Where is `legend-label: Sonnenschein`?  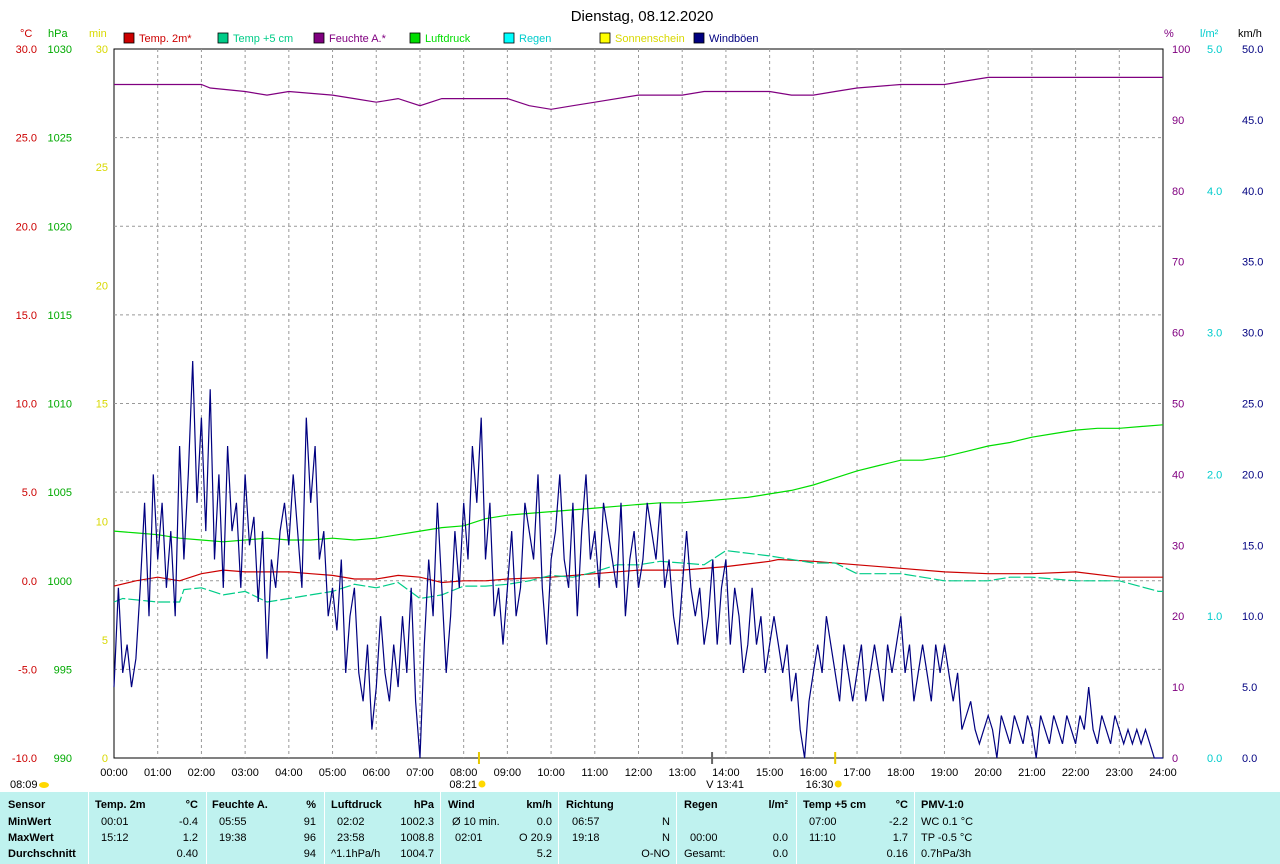 legend-label: Sonnenschein is located at coordinates (650, 39).